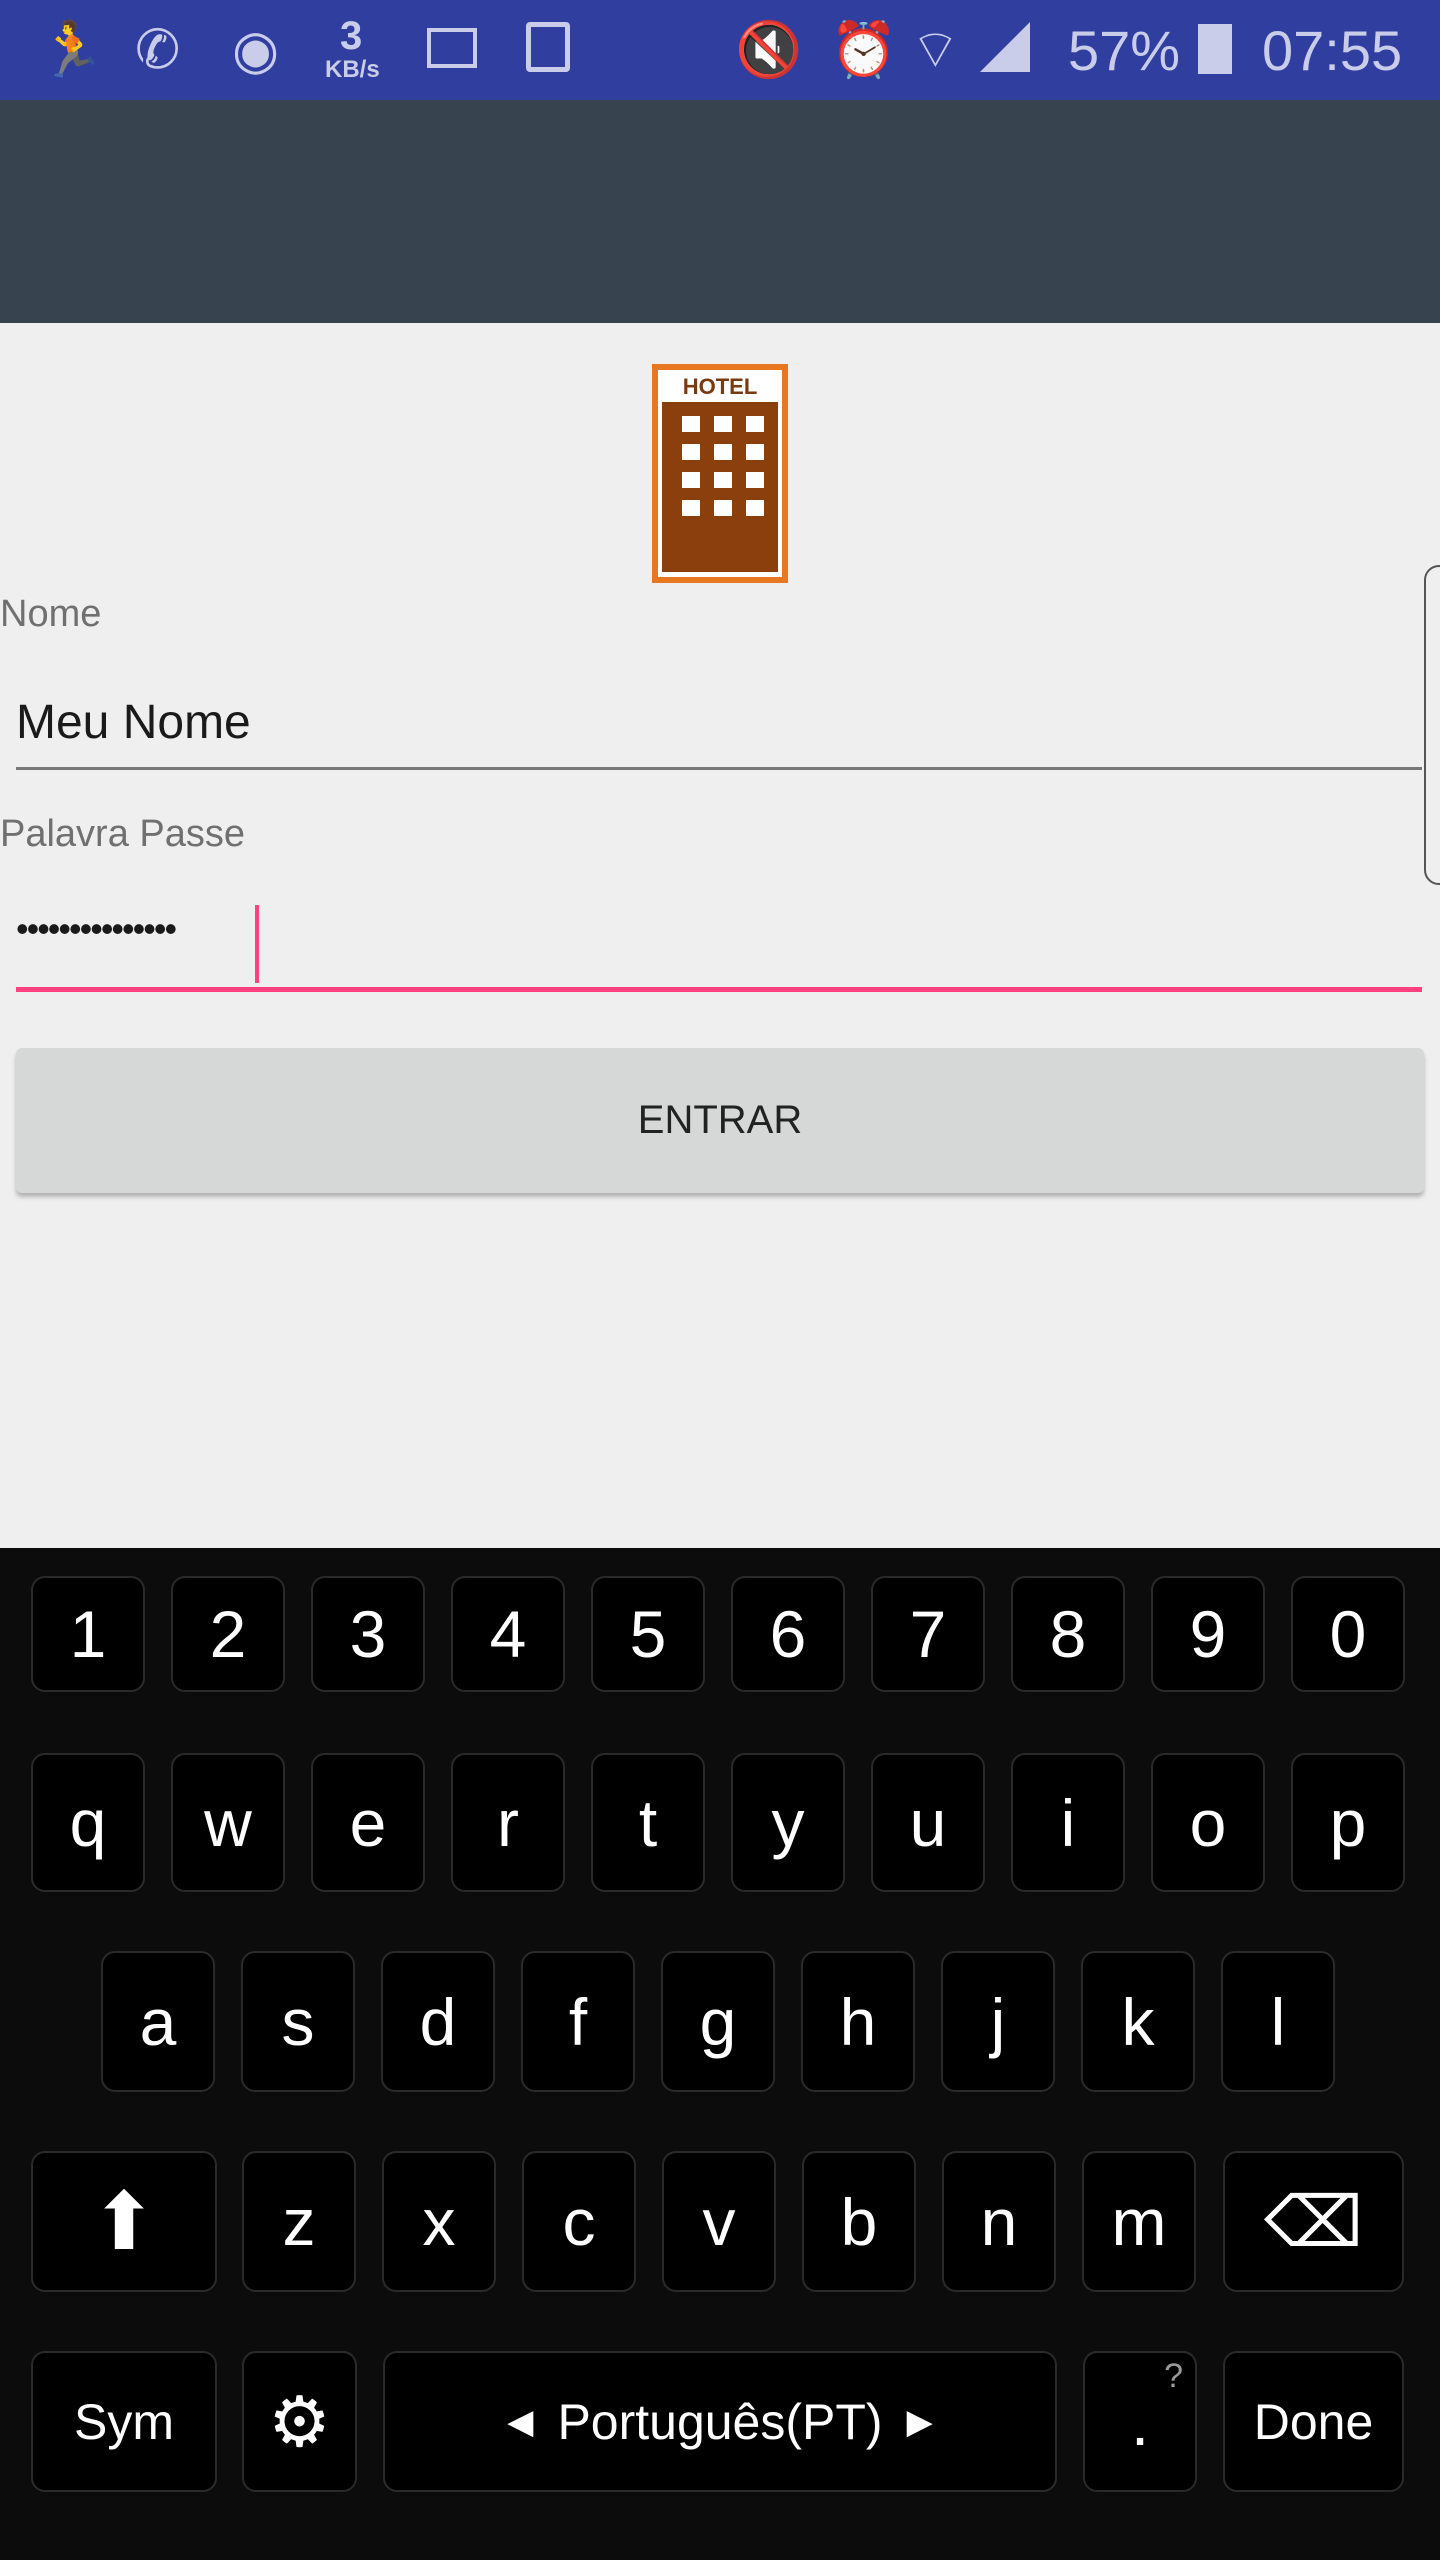 This screenshot has height=2560, width=1440. Describe the element at coordinates (648, 1634) in the screenshot. I see `key-5: 5` at that location.